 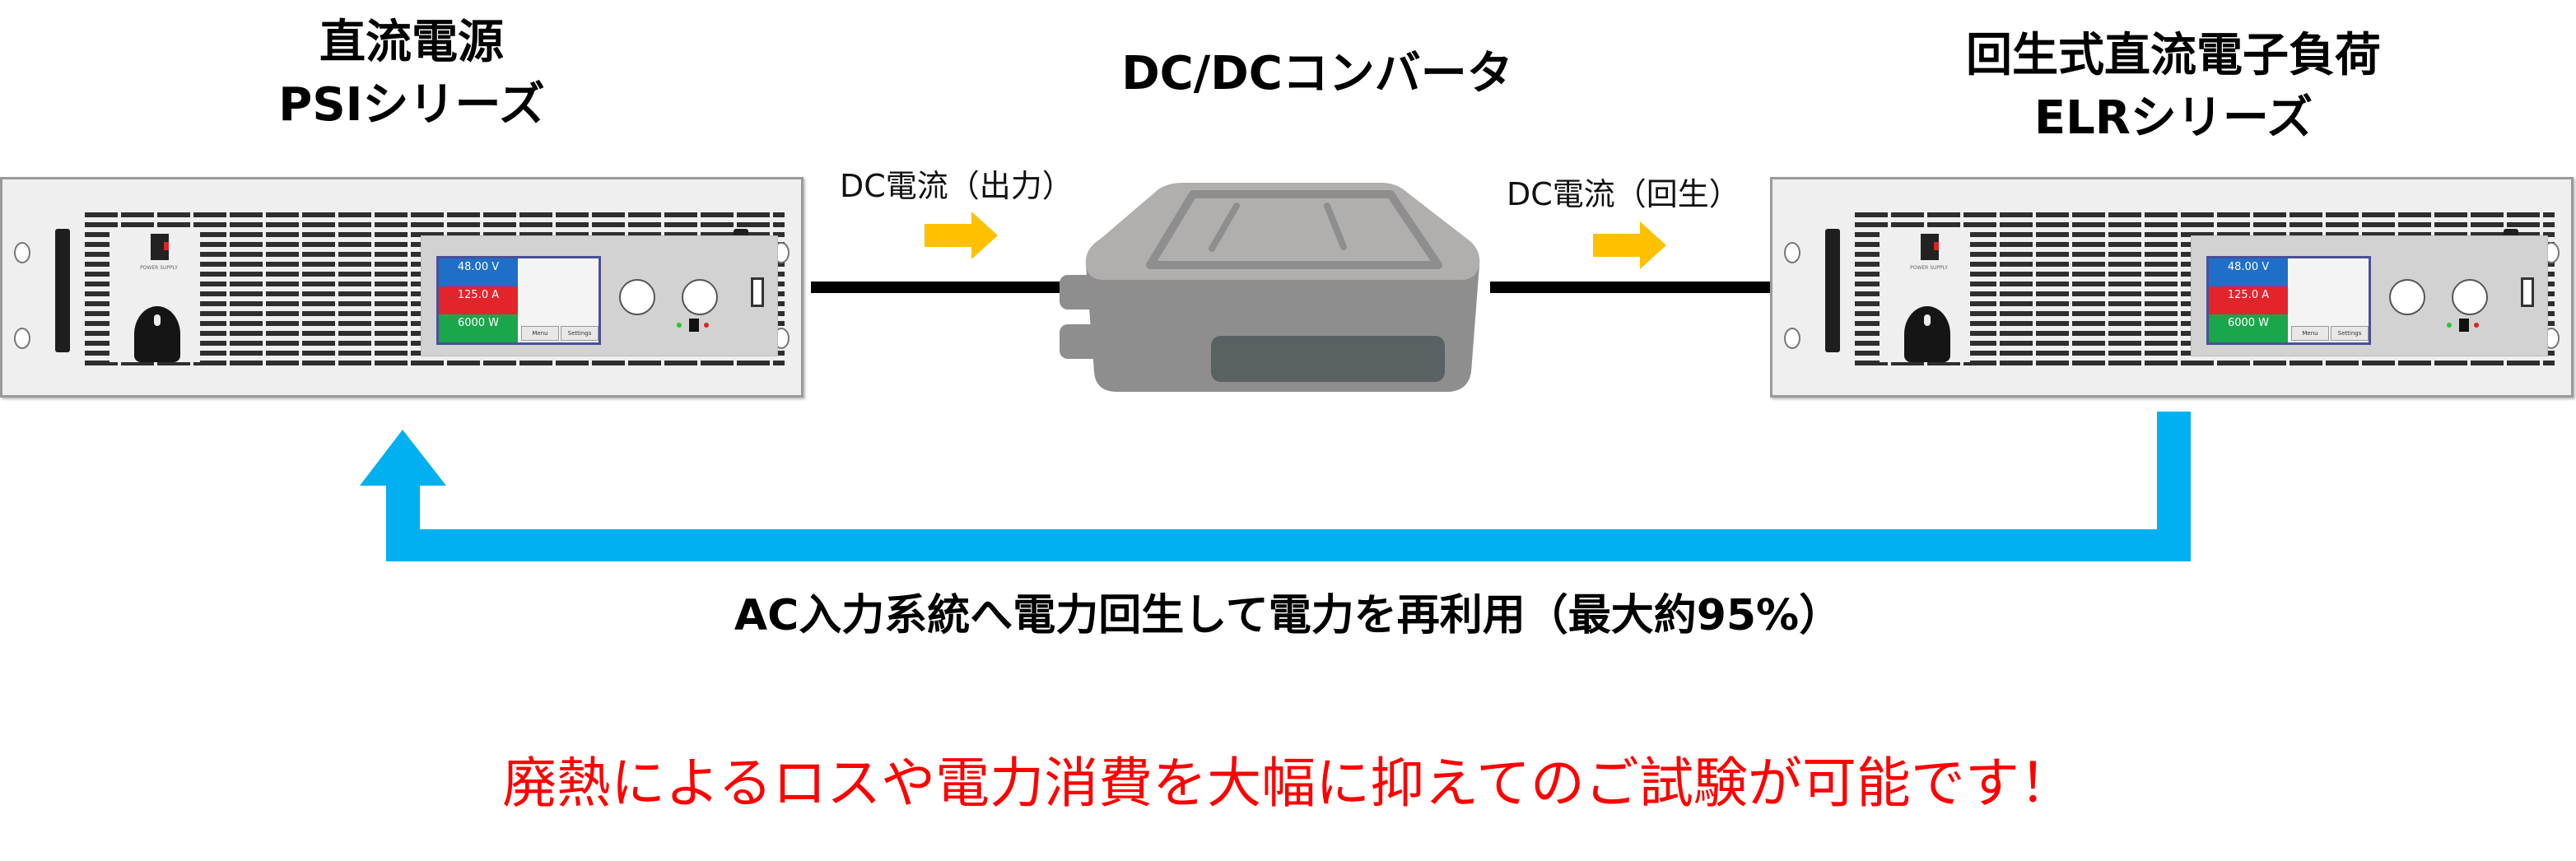 I want to click on regen-caption: AC入力系統へ電力回生して電力を再利用（最大約95%）, so click(x=1288, y=615).